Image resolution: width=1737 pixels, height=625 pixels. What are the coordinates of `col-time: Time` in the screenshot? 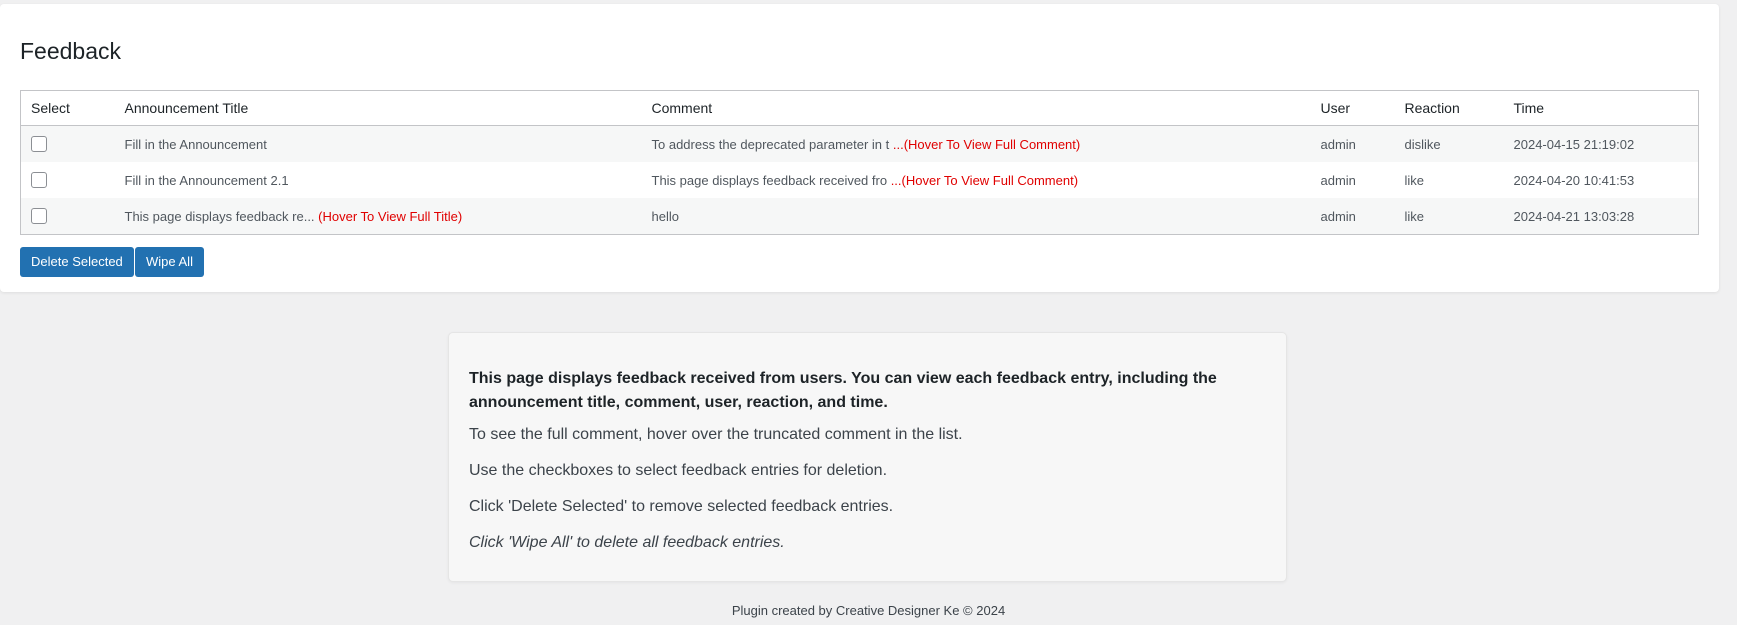 It's located at (1601, 108).